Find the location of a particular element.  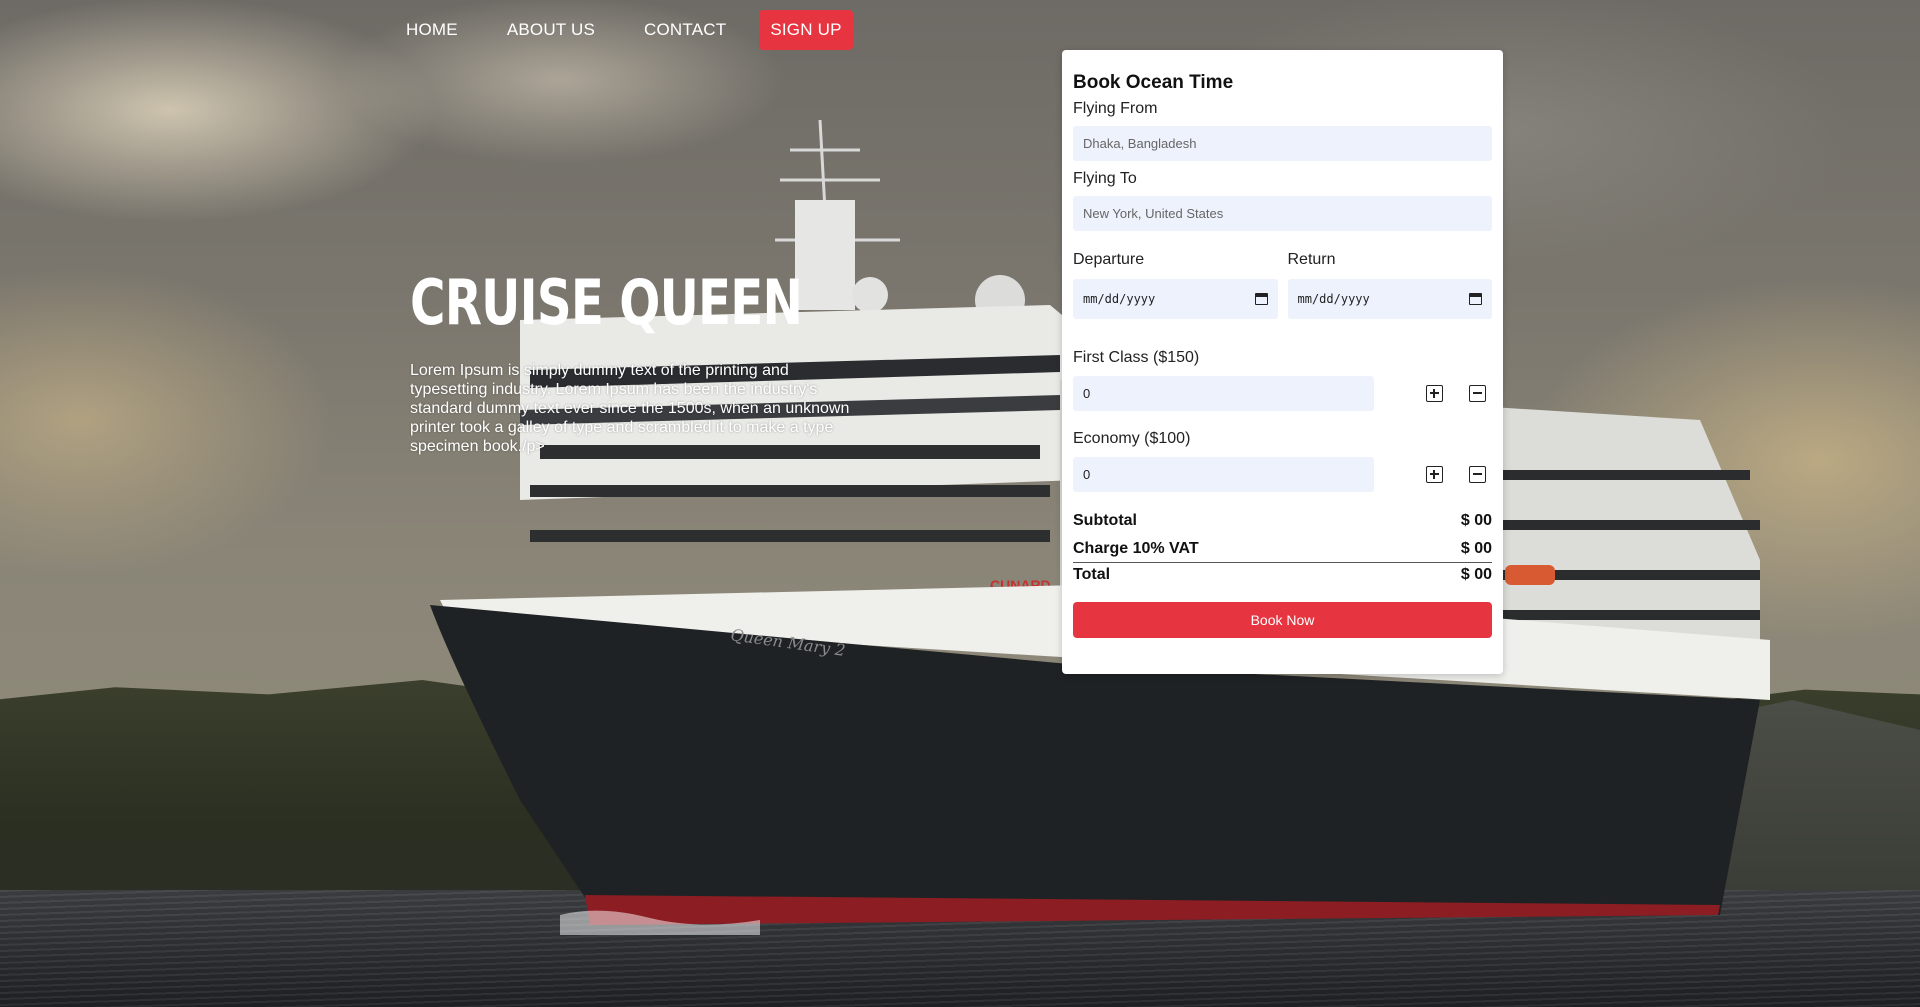

economy-quantity-row: 0 is located at coordinates (1282, 474).